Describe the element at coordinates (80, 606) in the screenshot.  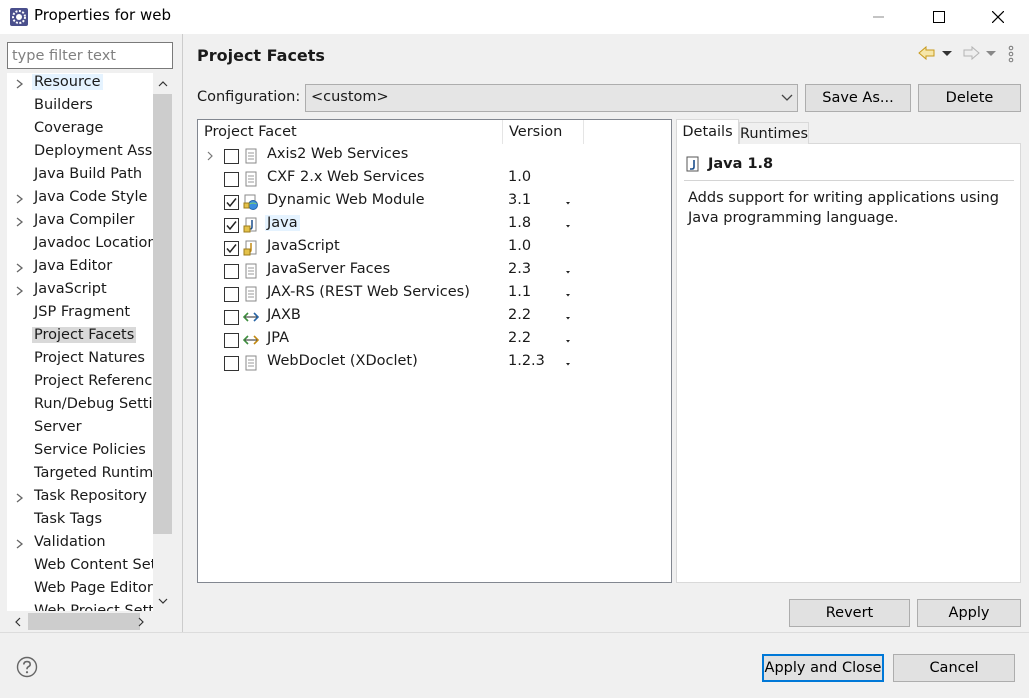
I see `nav-item: Web Project Settings` at that location.